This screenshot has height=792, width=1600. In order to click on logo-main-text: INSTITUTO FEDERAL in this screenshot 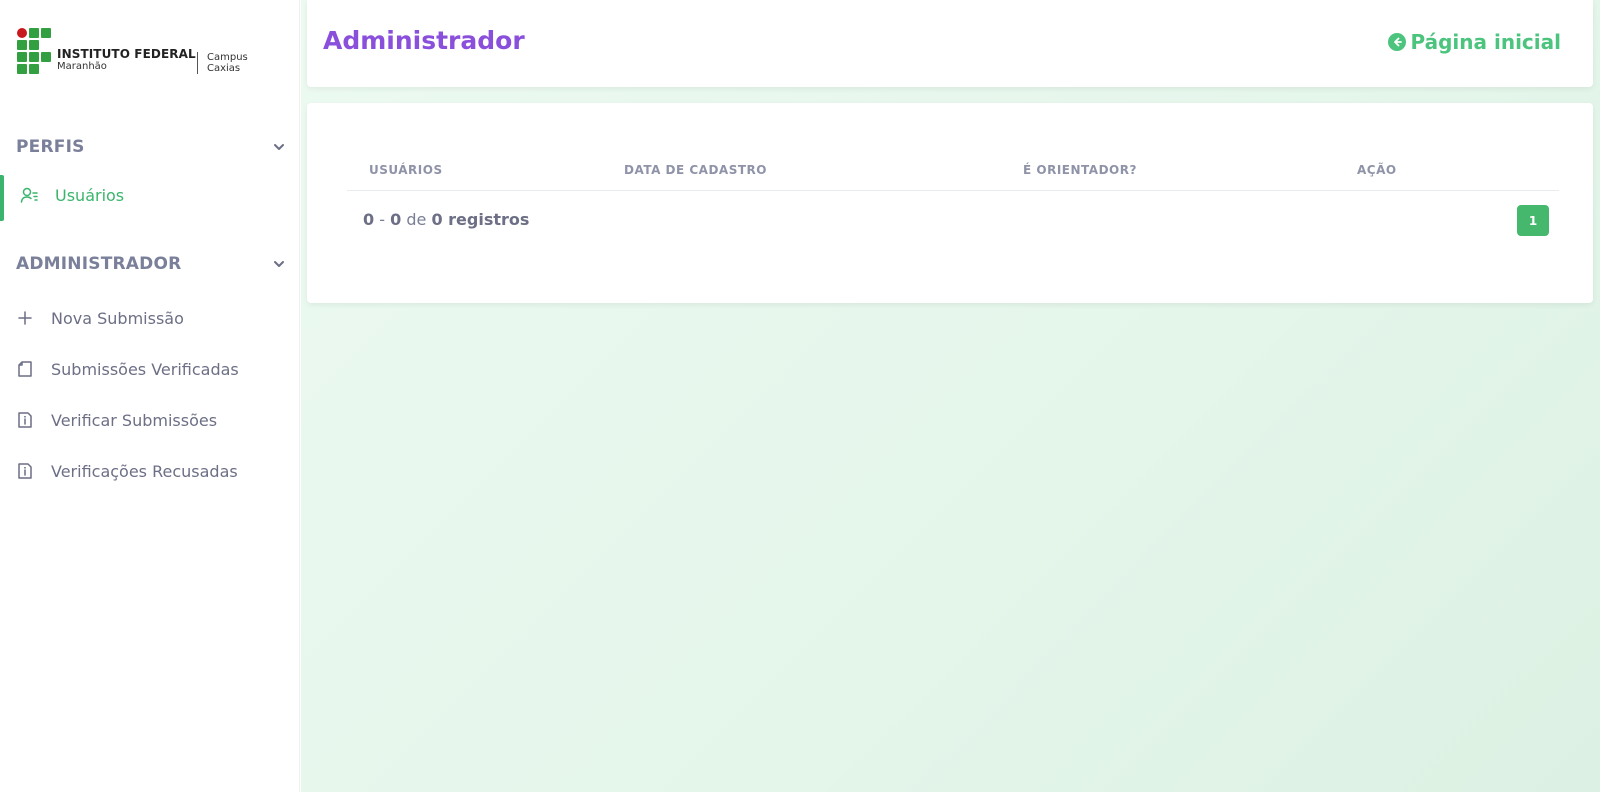, I will do `click(126, 54)`.